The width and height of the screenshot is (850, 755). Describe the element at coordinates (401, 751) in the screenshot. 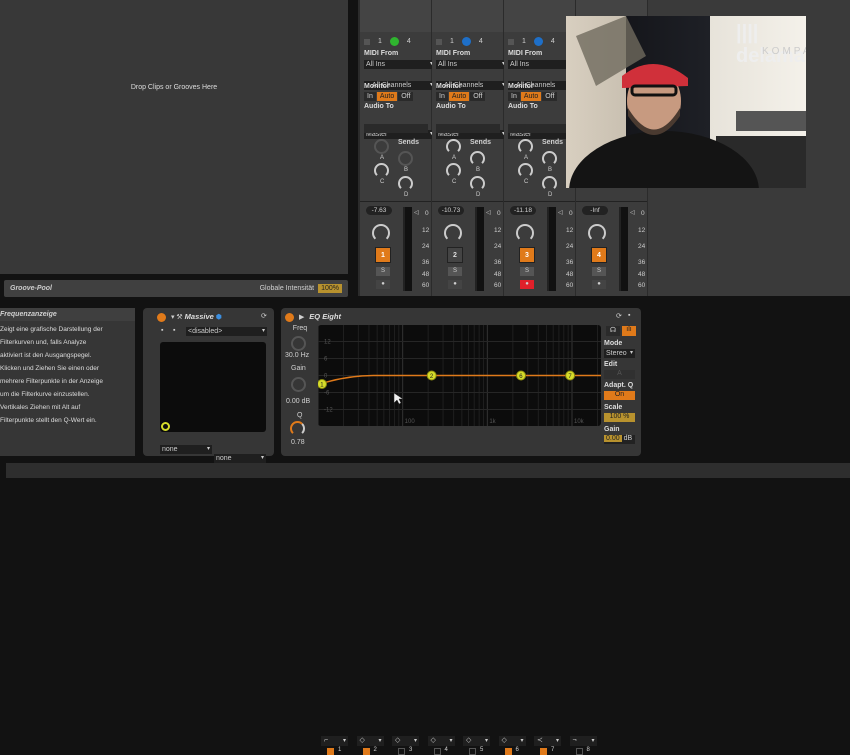

I see `band-3-toggle` at that location.